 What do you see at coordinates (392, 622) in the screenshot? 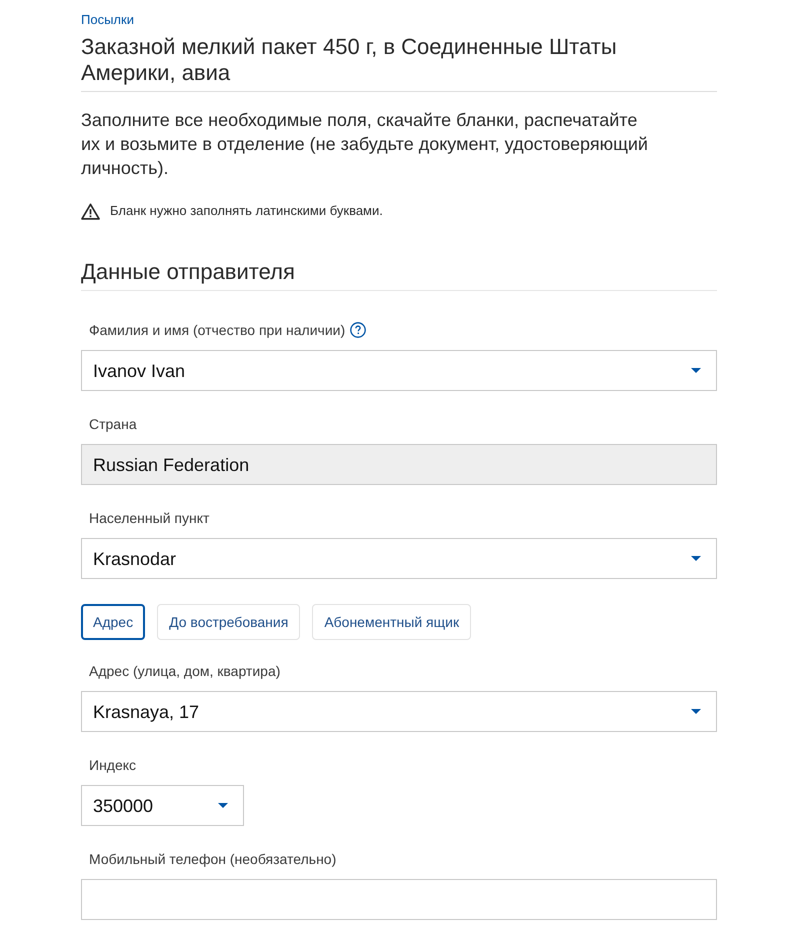
I see `address-type-tab: Абонементный ящик` at bounding box center [392, 622].